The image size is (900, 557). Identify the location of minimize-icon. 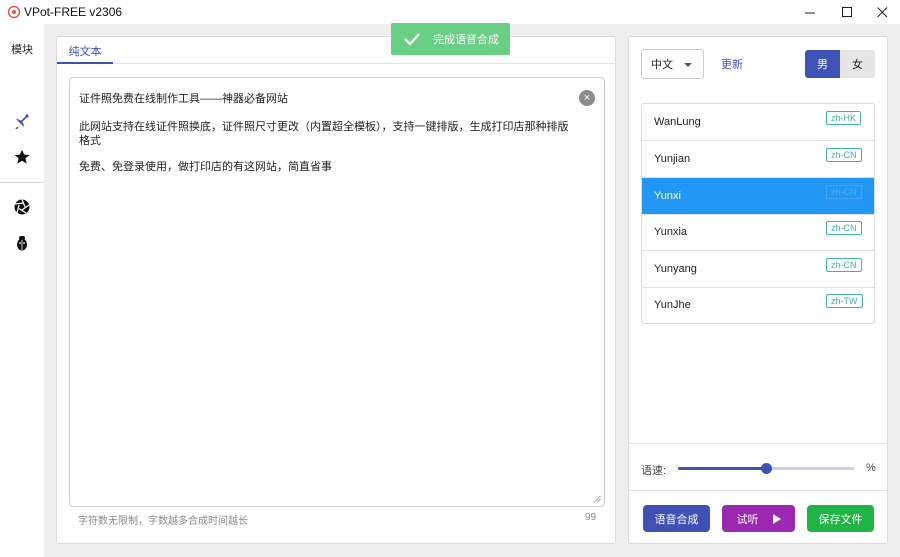
(810, 12).